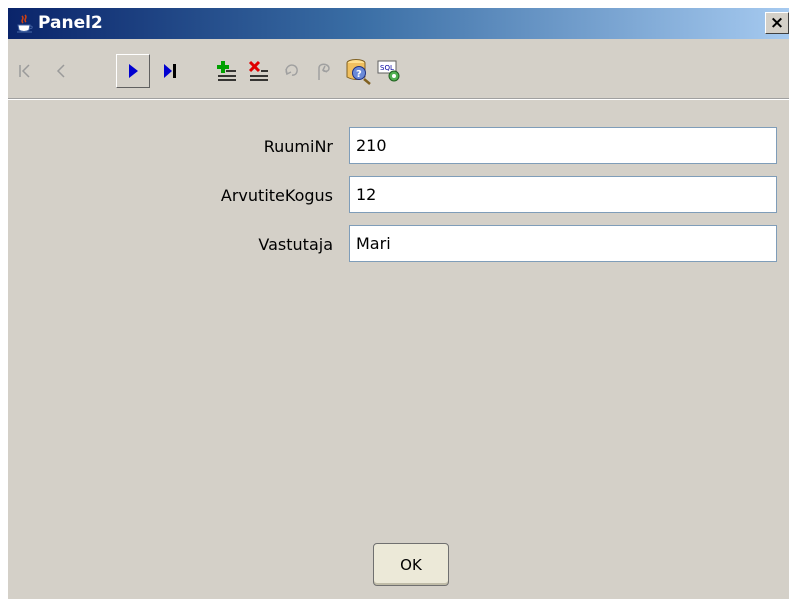 The image size is (789, 599). I want to click on close-button: ×, so click(777, 23).